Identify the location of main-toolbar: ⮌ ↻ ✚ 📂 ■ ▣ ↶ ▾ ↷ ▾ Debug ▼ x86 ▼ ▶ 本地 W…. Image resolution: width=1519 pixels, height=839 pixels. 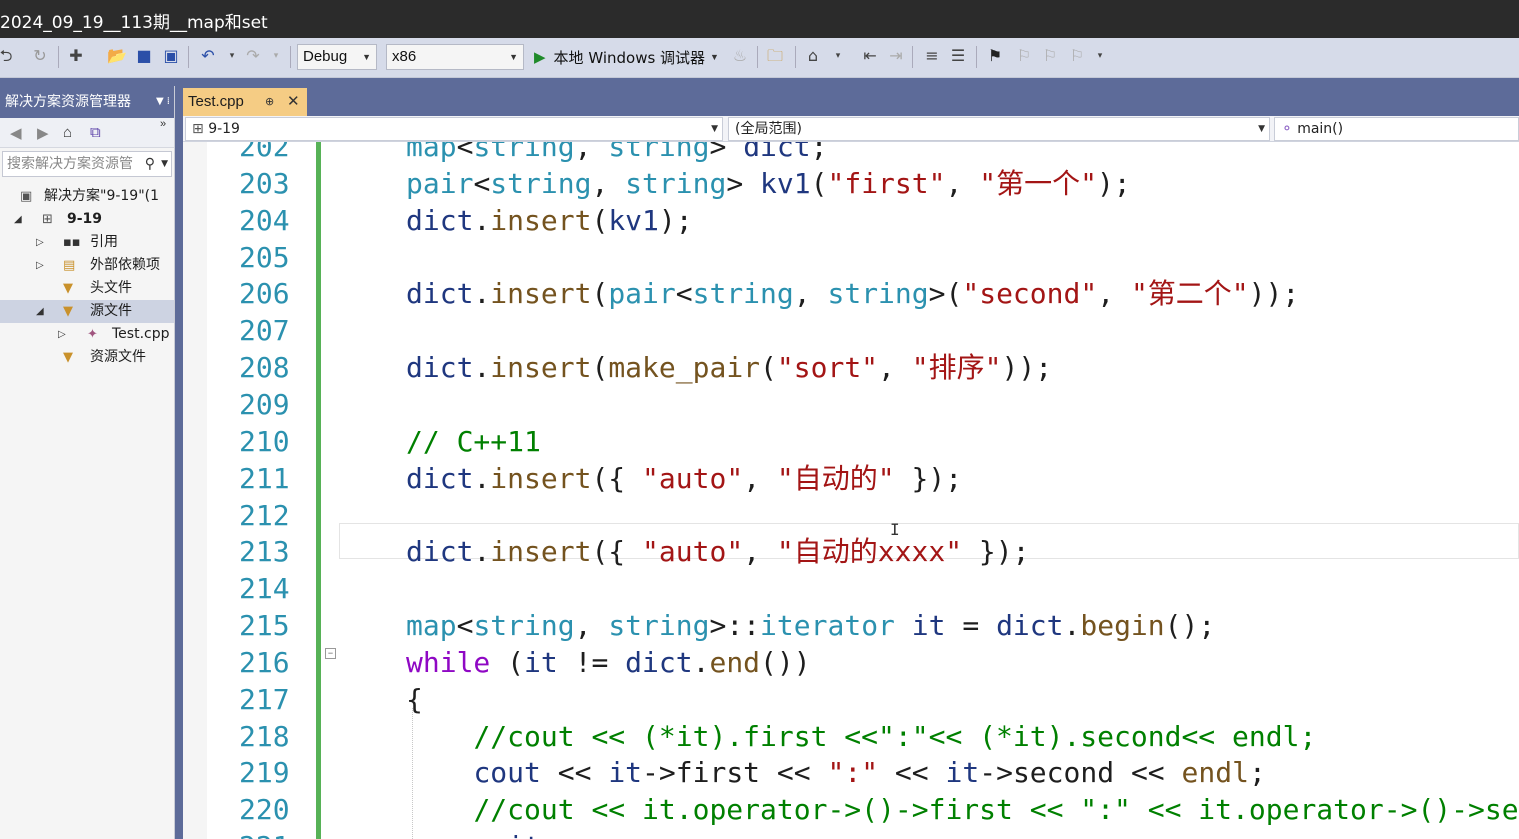
(759, 58).